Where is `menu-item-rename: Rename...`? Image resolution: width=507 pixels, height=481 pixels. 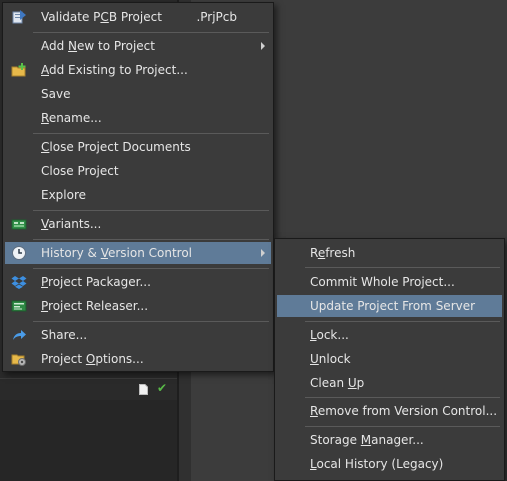 menu-item-rename: Rename... is located at coordinates (138, 118).